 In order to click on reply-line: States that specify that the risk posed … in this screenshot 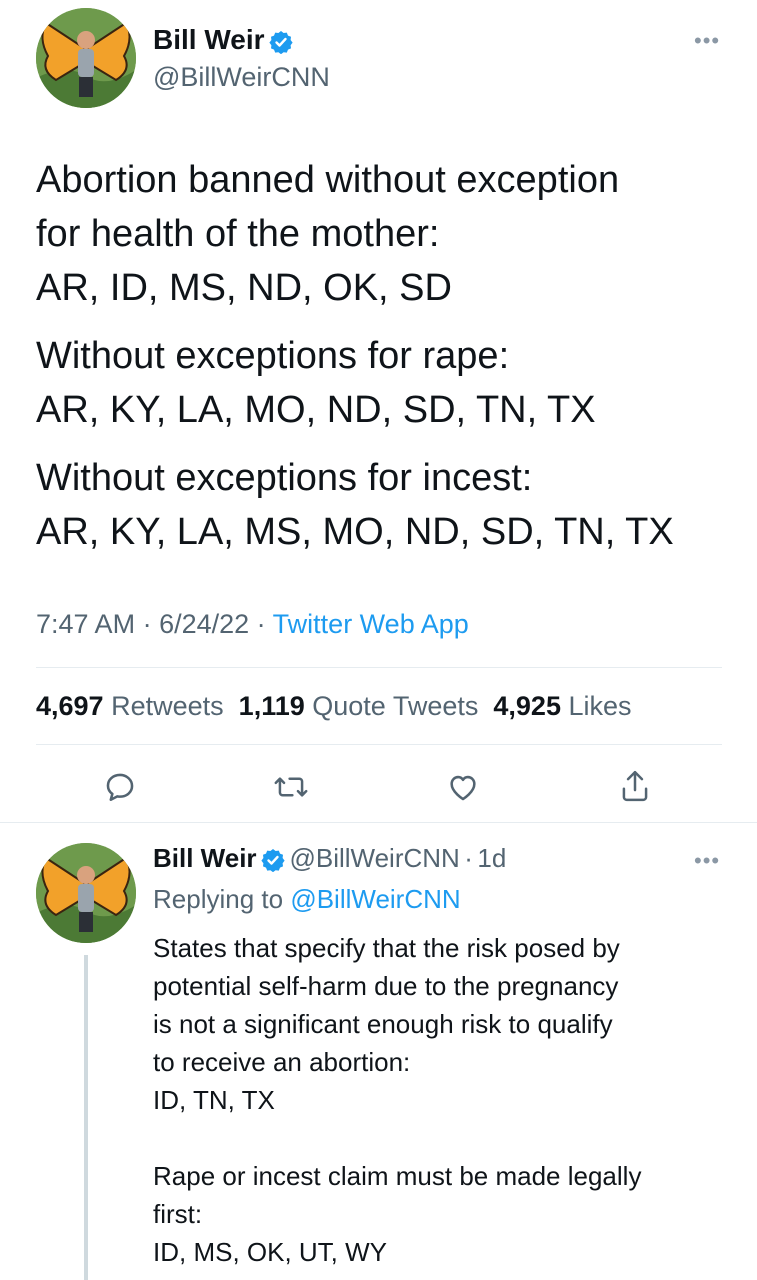, I will do `click(386, 948)`.